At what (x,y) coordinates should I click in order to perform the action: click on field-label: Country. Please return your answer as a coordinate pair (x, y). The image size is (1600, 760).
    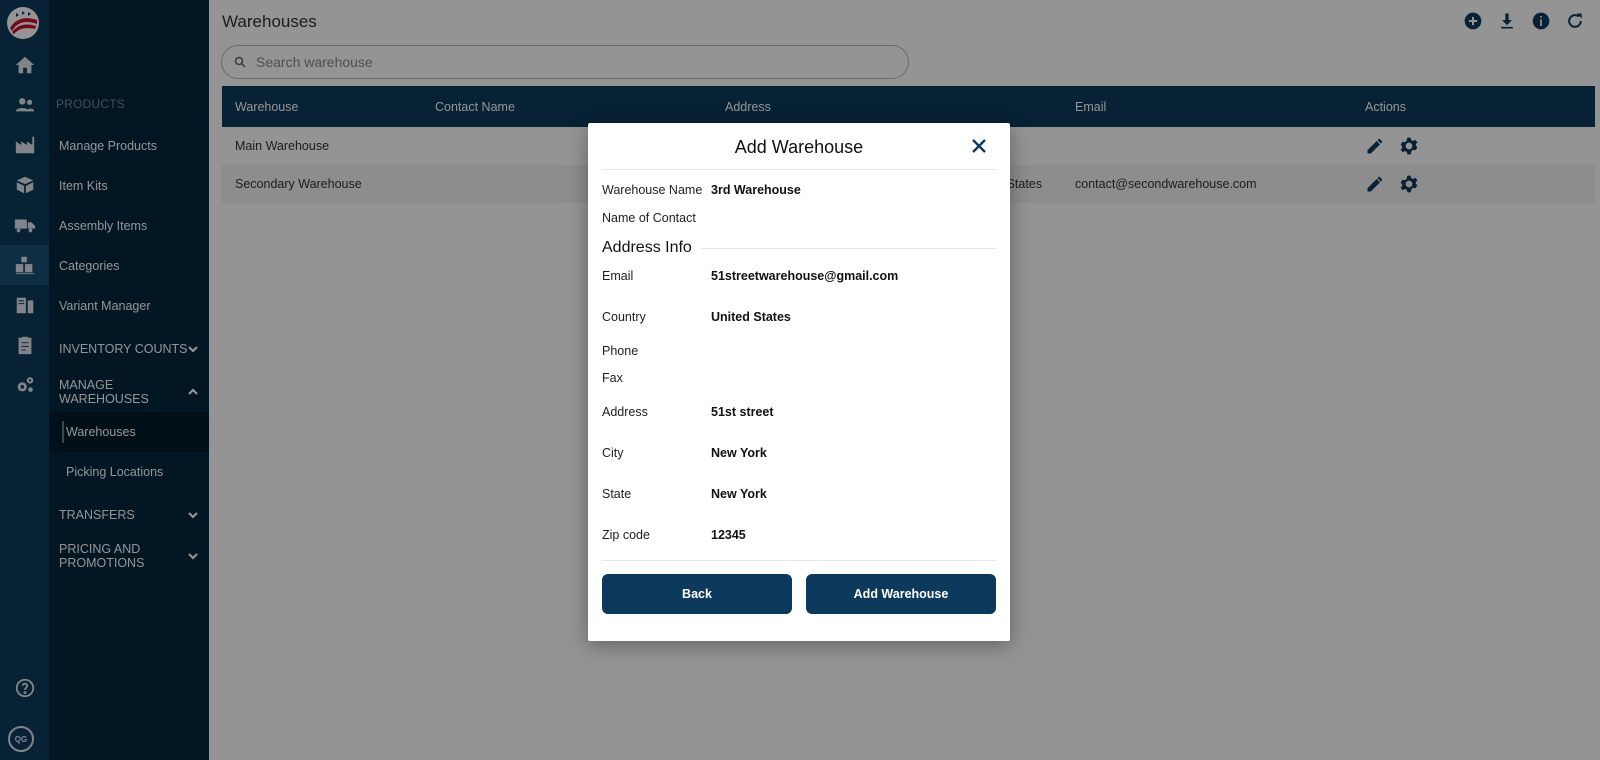
    Looking at the image, I should click on (624, 317).